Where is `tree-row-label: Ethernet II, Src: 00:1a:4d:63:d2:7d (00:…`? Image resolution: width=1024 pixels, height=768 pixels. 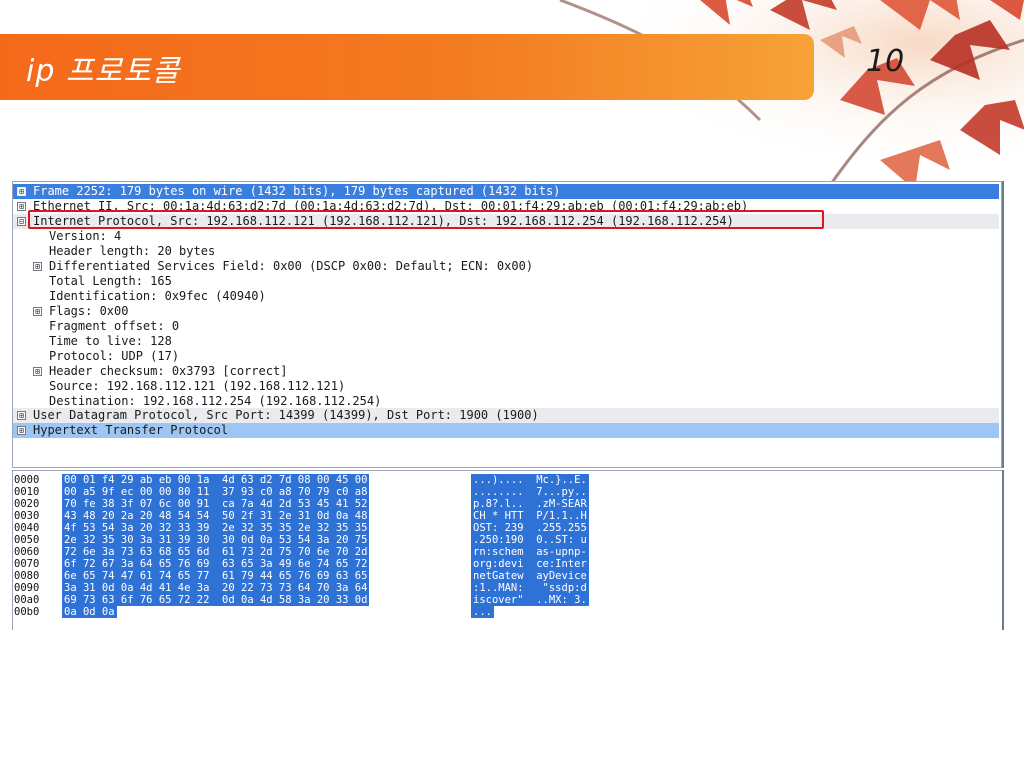 tree-row-label: Ethernet II, Src: 00:1a:4d:63:d2:7d (00:… is located at coordinates (391, 206).